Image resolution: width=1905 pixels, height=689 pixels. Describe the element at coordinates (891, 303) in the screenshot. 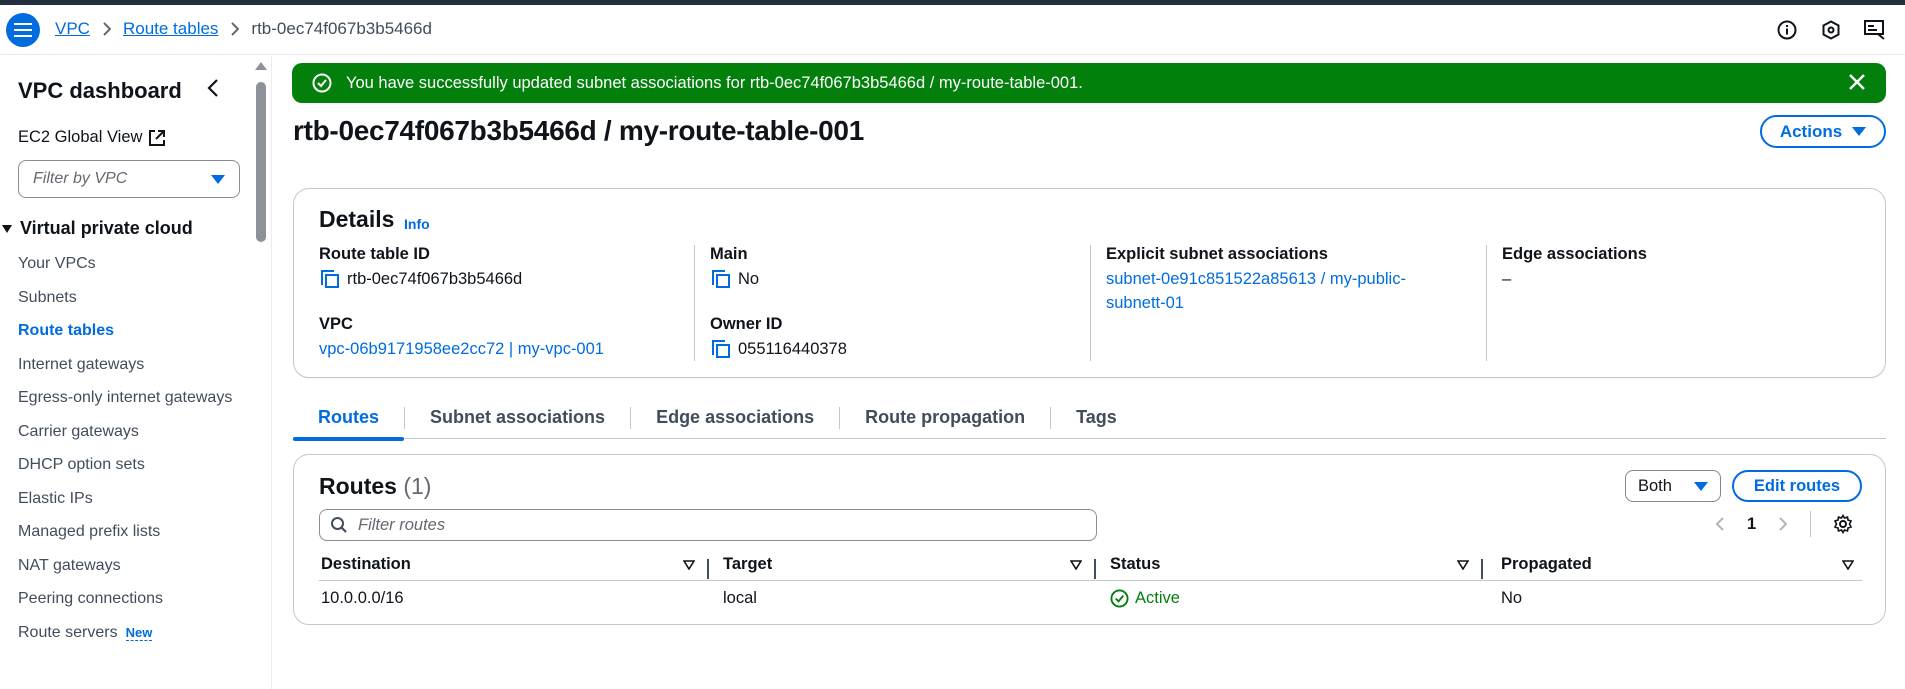

I see `details-column-2: Main No Owner ID 055116440378` at that location.